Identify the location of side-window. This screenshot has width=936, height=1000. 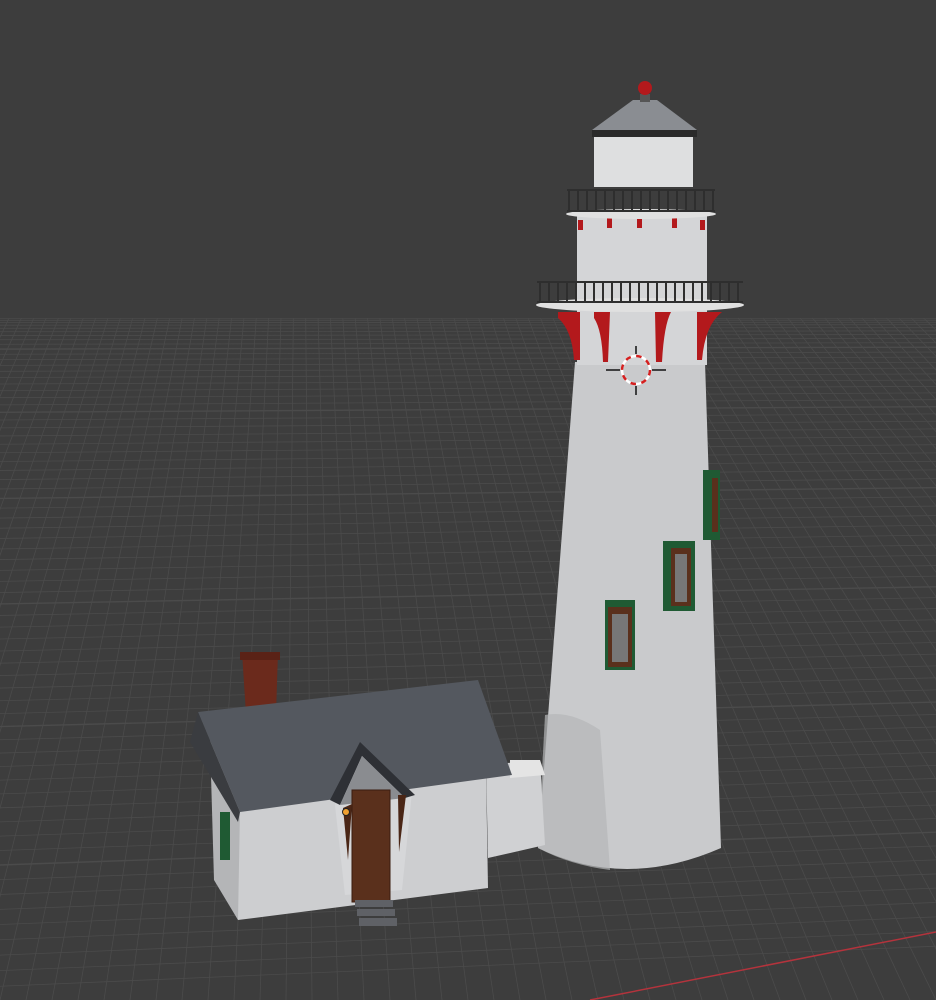
(225, 836).